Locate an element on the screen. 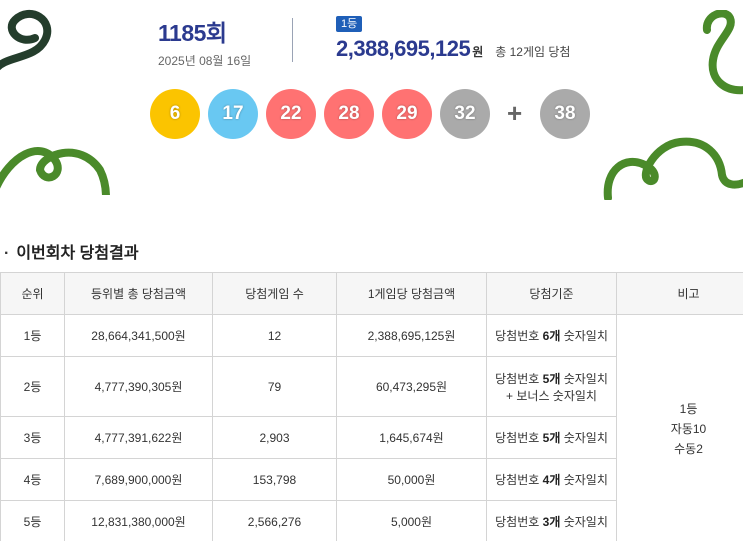  section-title: · 이번회차 당첨결과 is located at coordinates (71, 251).